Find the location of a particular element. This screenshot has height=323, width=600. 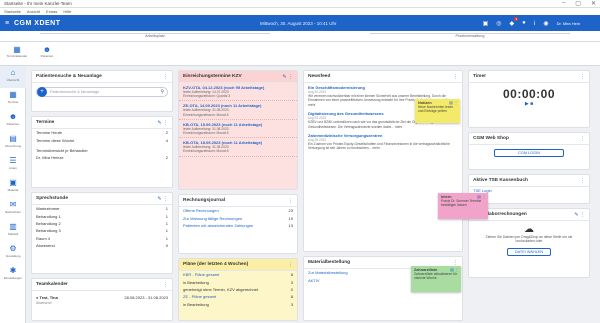

list-item: Raum 41 is located at coordinates (102, 238).